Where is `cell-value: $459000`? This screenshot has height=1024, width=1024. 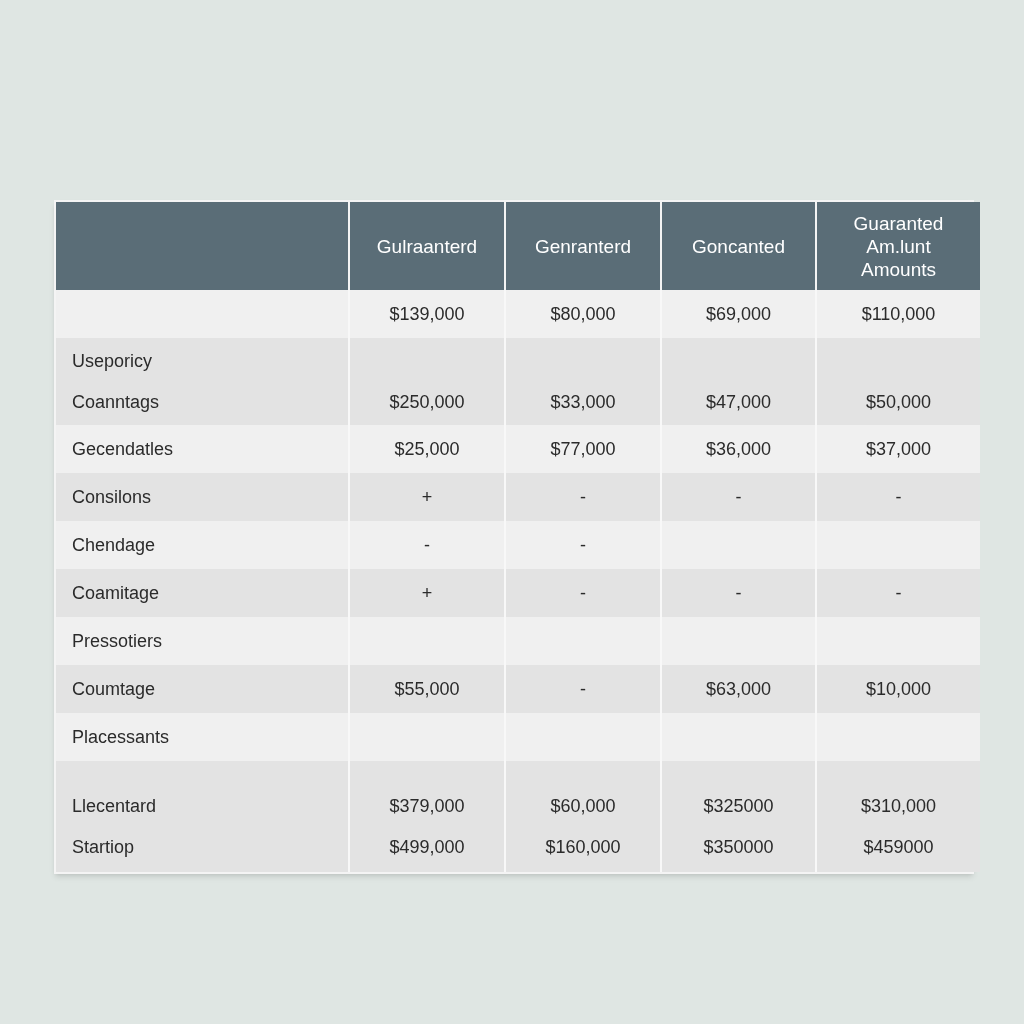 cell-value: $459000 is located at coordinates (898, 847).